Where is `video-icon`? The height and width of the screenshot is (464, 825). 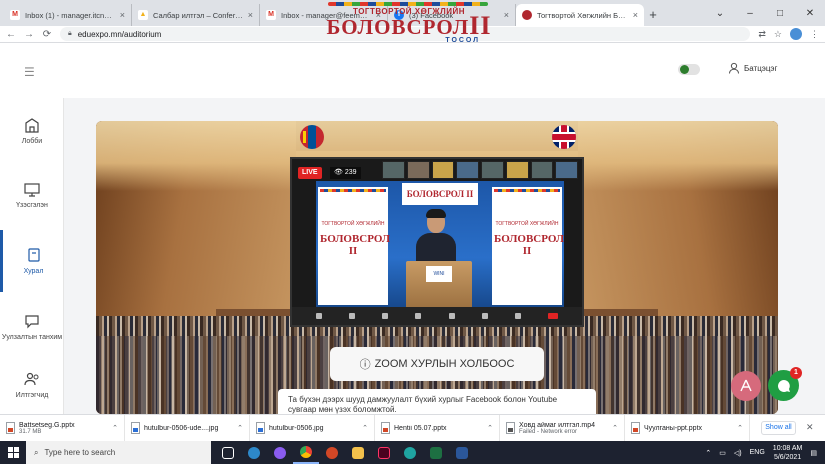 video-icon is located at coordinates (351, 316).